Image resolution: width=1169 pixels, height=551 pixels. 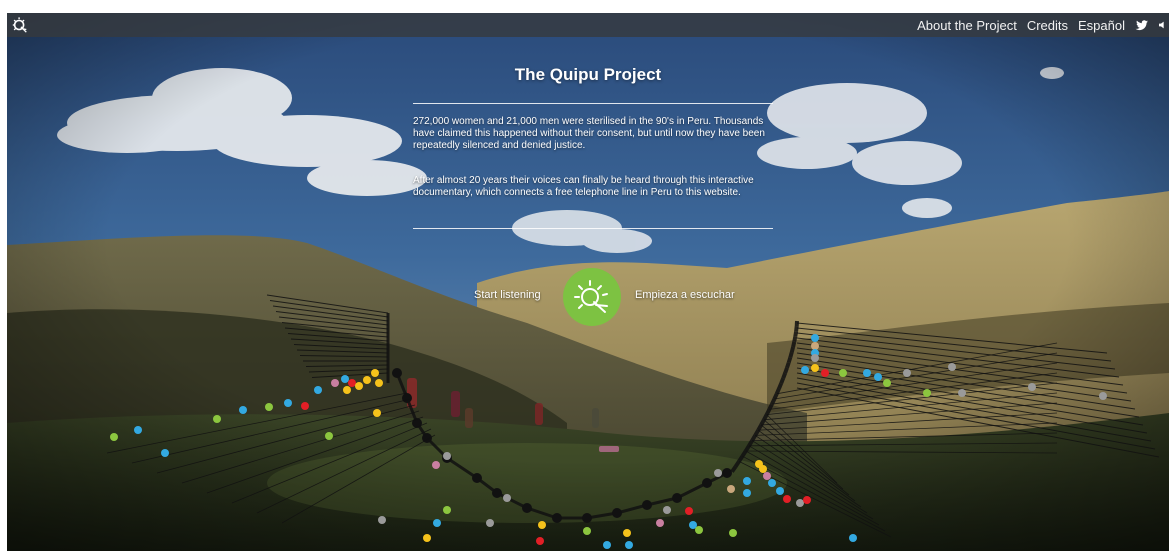 I want to click on quipu-sun-icon, so click(x=591, y=296).